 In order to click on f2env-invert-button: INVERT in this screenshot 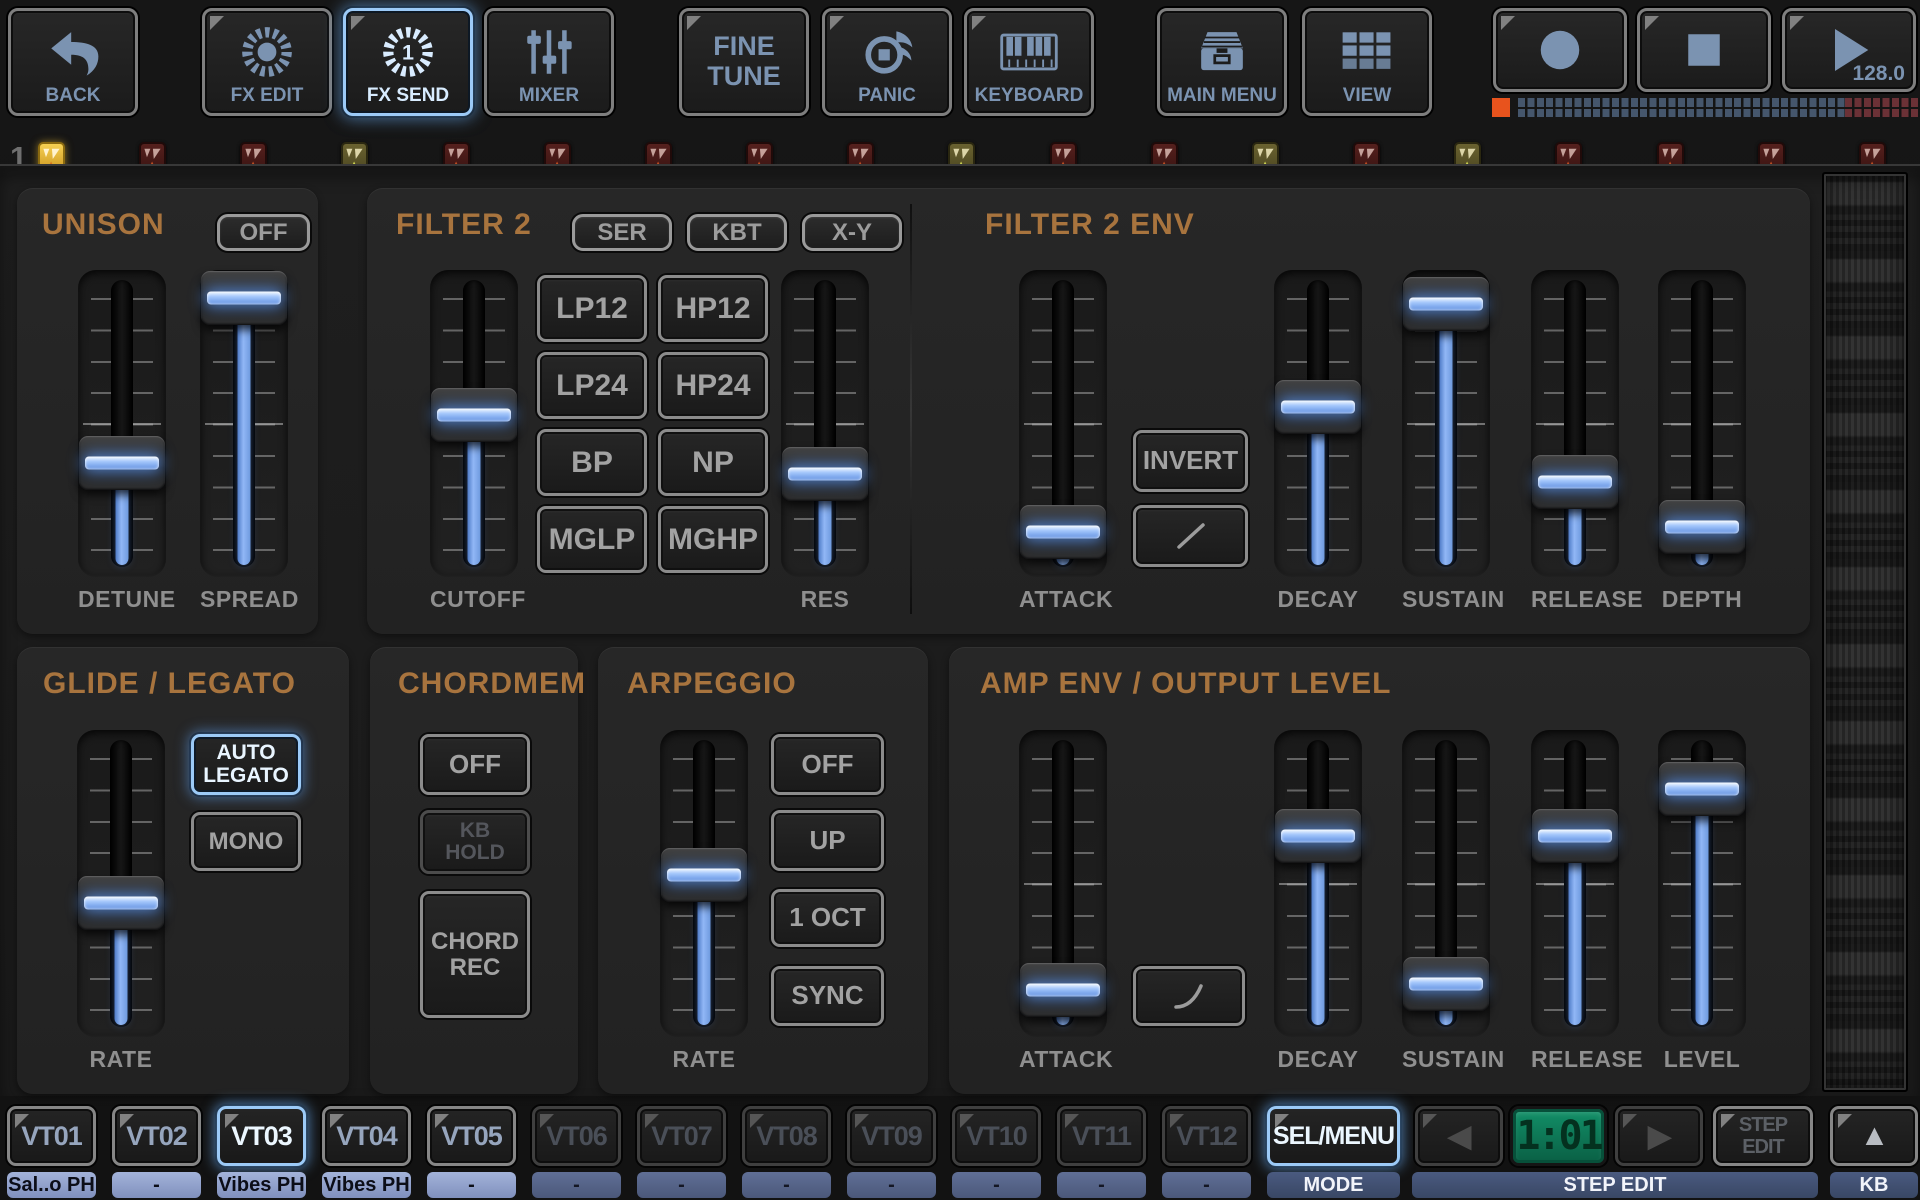, I will do `click(1190, 461)`.